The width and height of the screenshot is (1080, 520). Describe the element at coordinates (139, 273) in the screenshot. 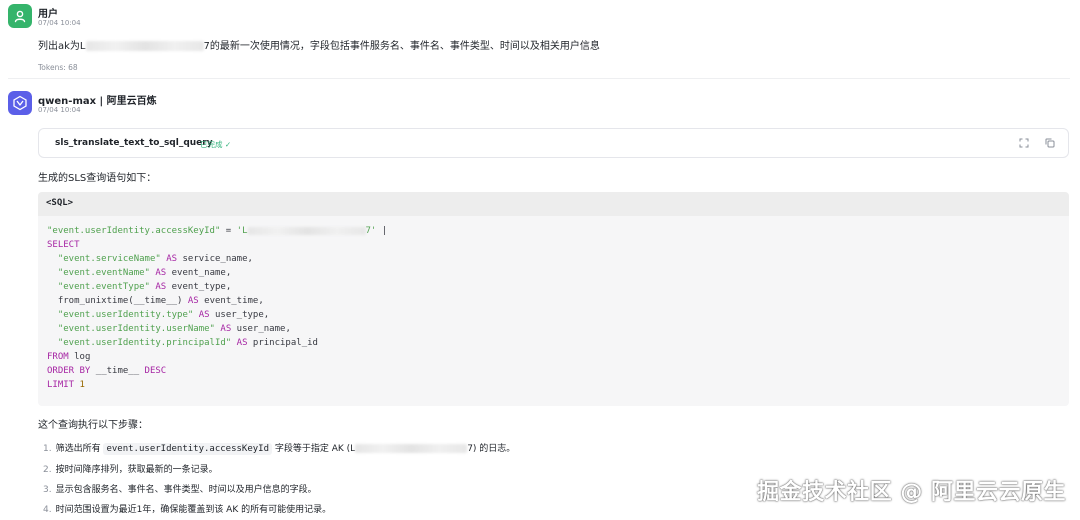

I see `code-line: "event.eventName" AS event_name,` at that location.